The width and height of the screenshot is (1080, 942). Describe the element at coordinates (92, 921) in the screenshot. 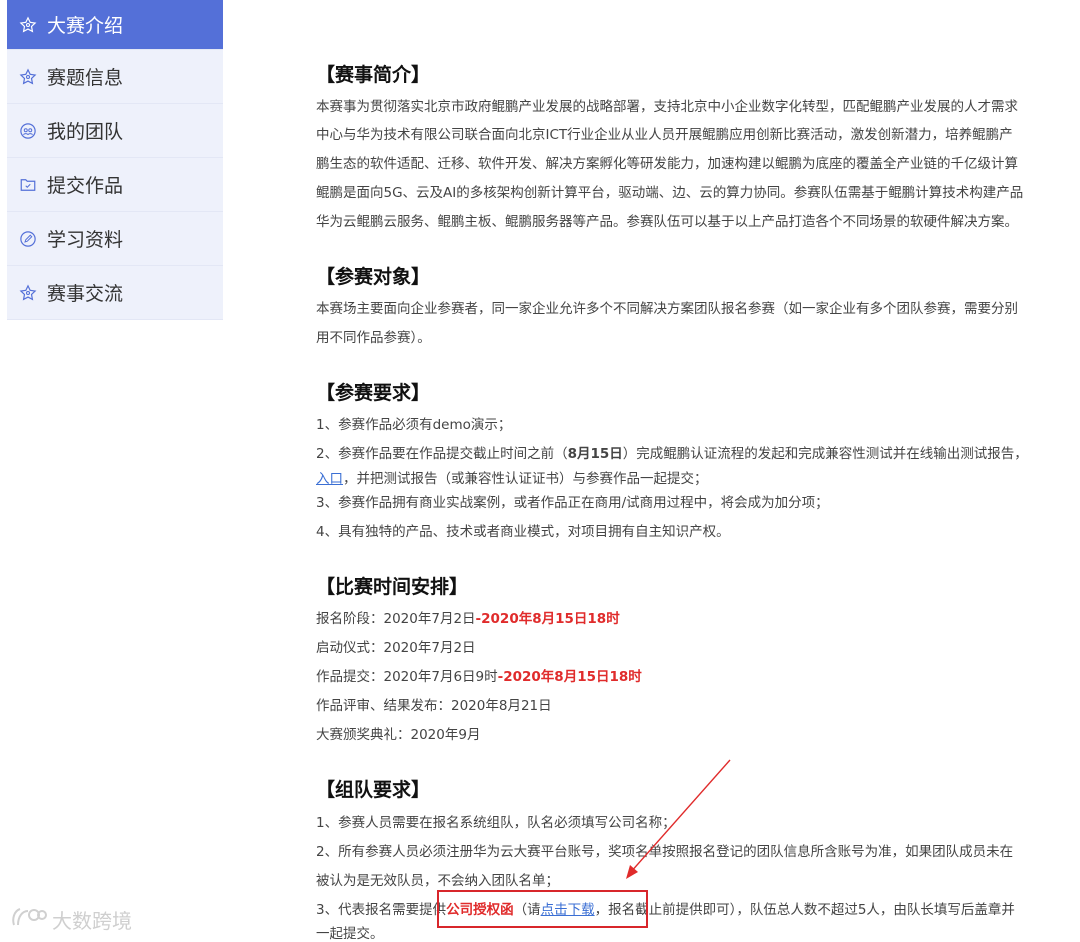

I see `watermark-text: 大数跨境` at that location.